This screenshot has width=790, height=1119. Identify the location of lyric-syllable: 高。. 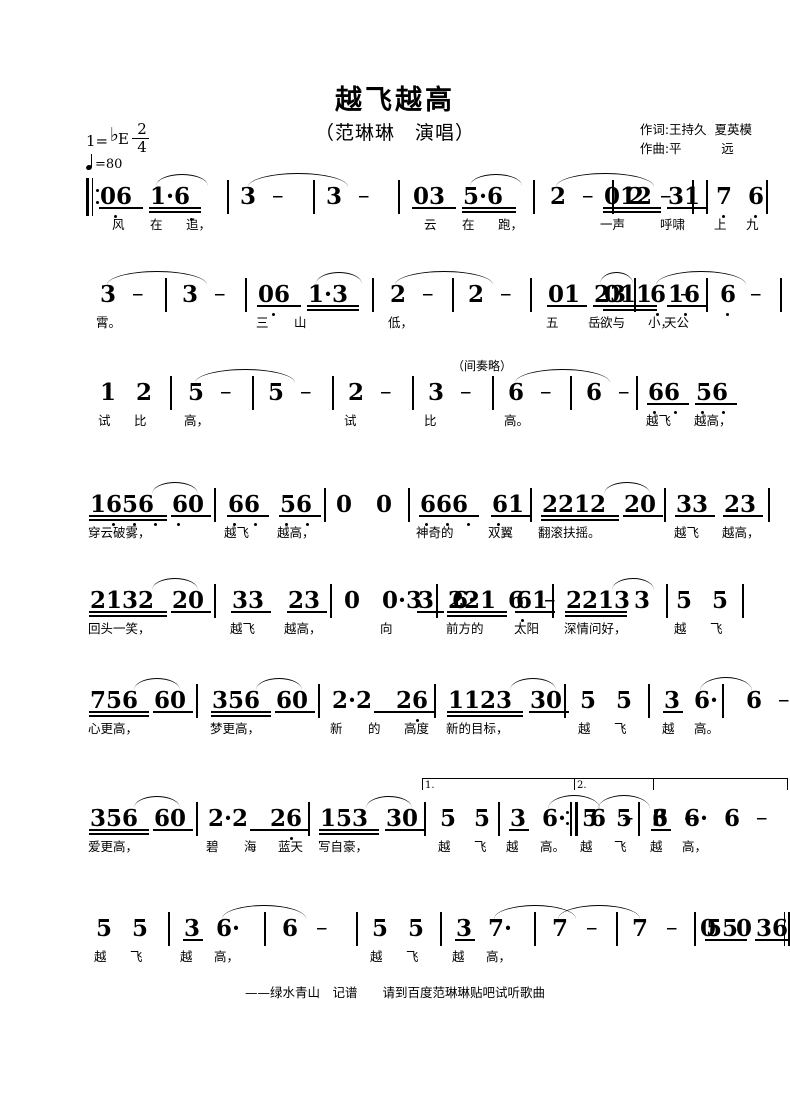
(553, 846).